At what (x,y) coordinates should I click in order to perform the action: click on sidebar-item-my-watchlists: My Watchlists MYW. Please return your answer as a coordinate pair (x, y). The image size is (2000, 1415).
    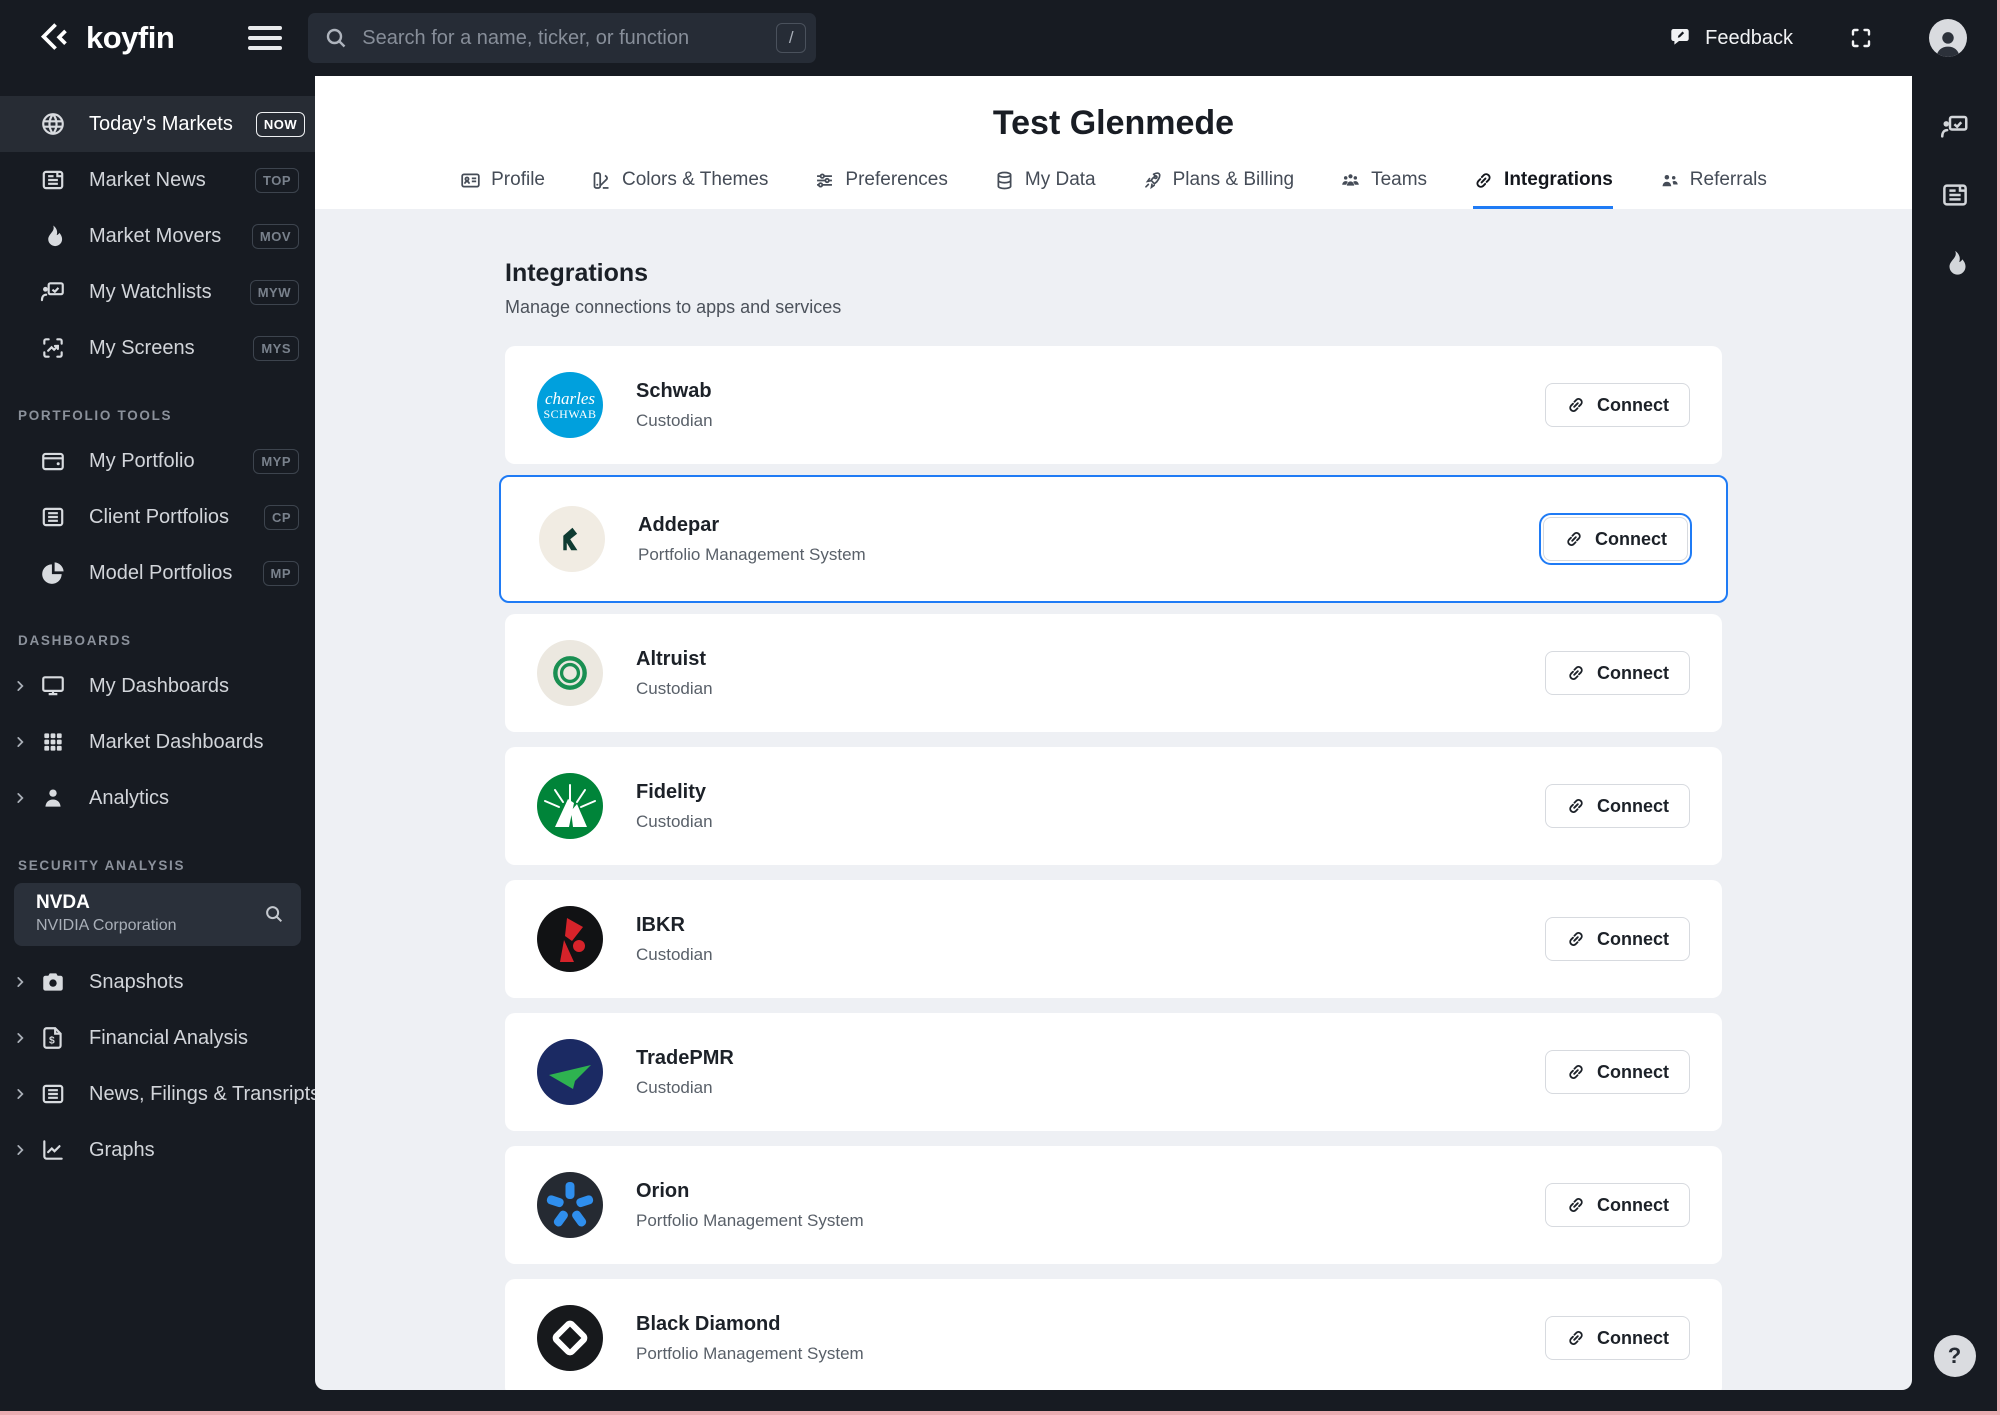
    Looking at the image, I should click on (157, 292).